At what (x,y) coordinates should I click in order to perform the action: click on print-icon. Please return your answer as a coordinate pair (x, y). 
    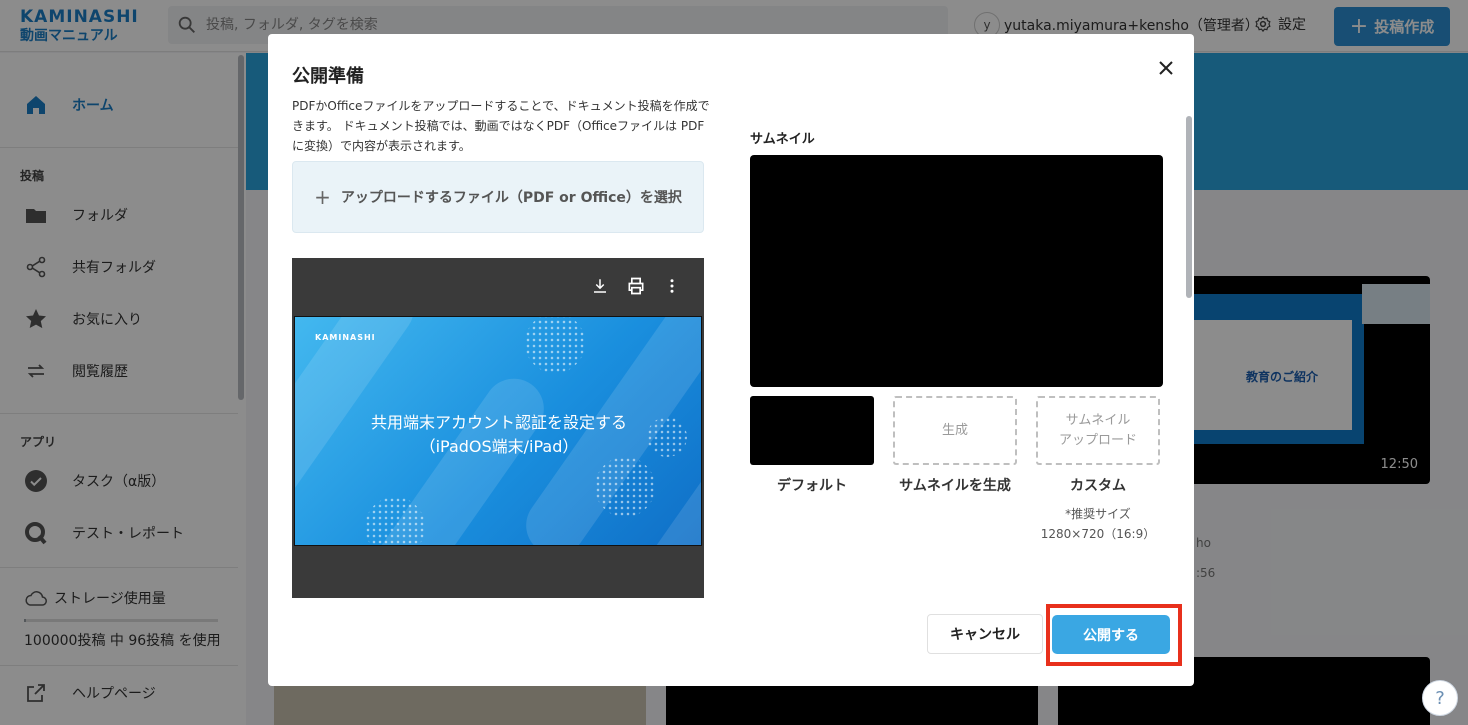
    Looking at the image, I should click on (636, 286).